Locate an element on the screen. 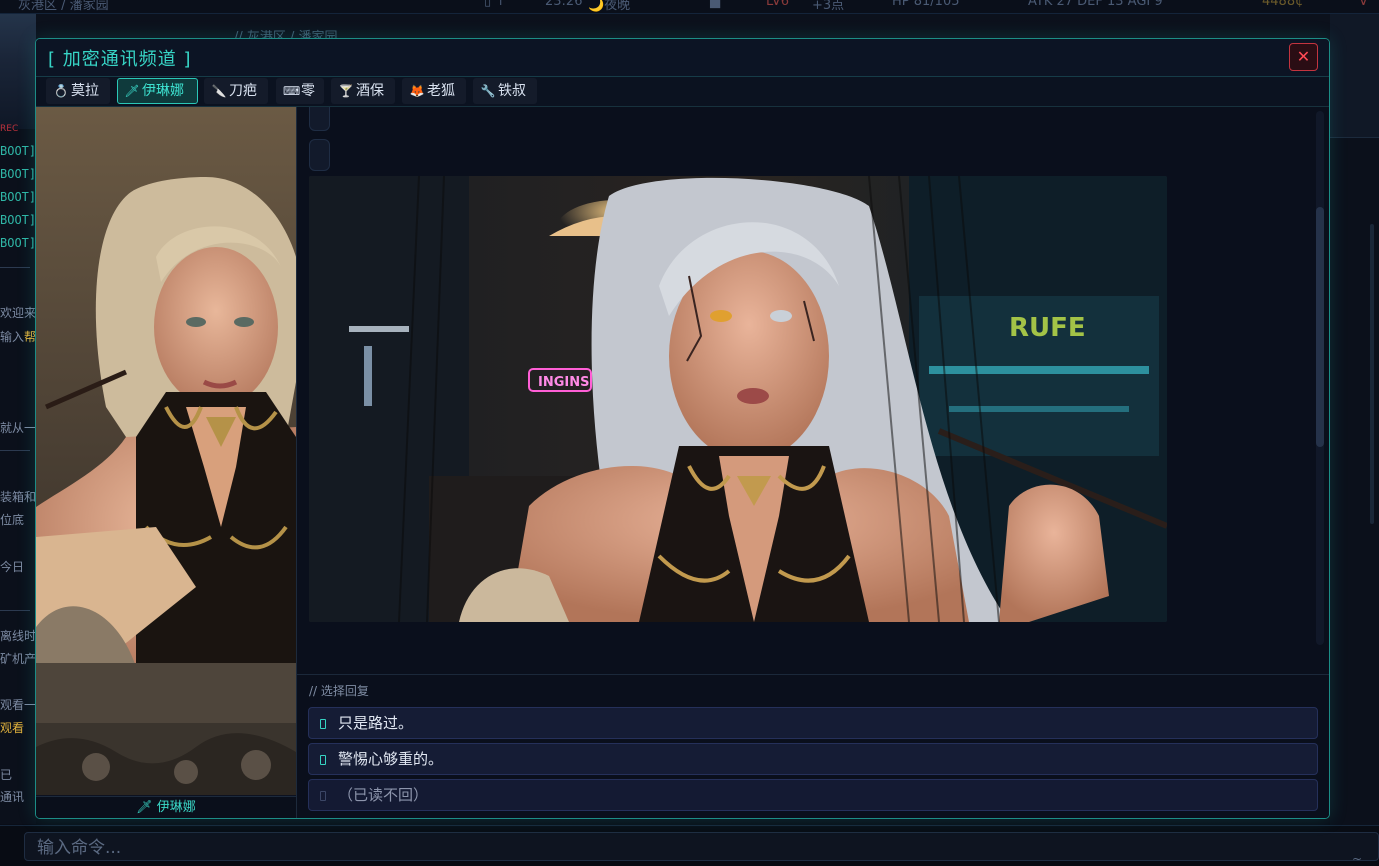 This screenshot has width=1379, height=866. comms-label: 通讯 is located at coordinates (12, 796).